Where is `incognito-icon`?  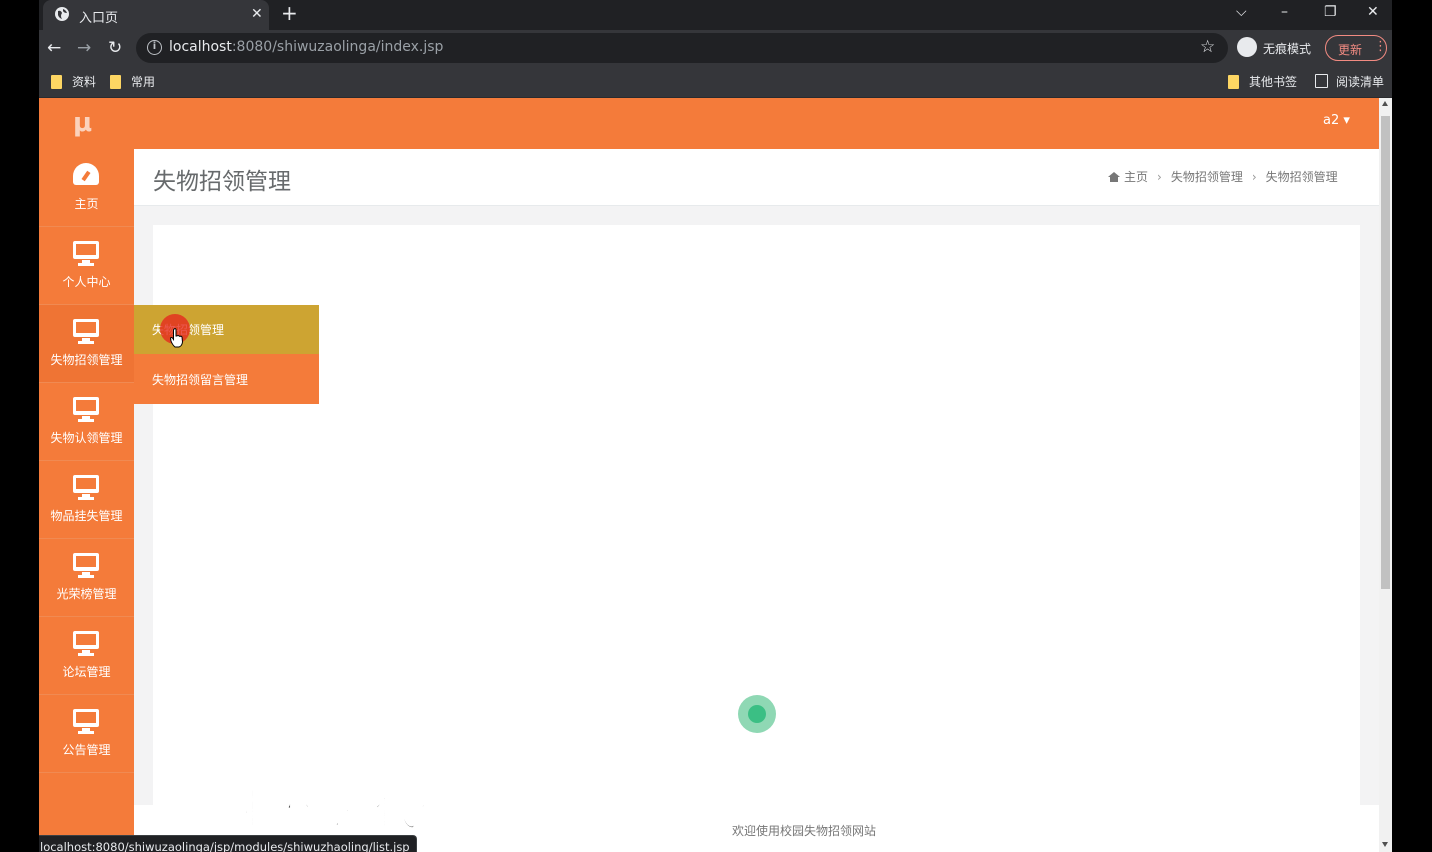 incognito-icon is located at coordinates (1247, 47).